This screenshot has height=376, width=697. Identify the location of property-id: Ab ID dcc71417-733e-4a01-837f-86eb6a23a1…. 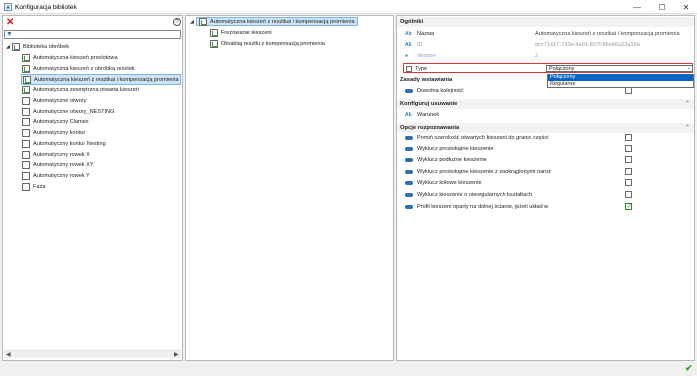
(547, 44).